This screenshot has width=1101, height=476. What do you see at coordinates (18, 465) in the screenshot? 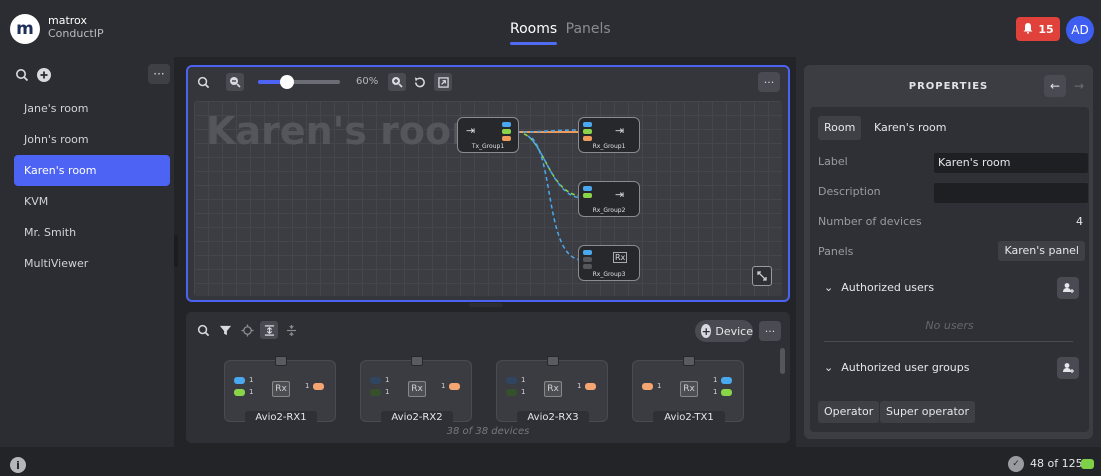
I see `info-icon: i` at bounding box center [18, 465].